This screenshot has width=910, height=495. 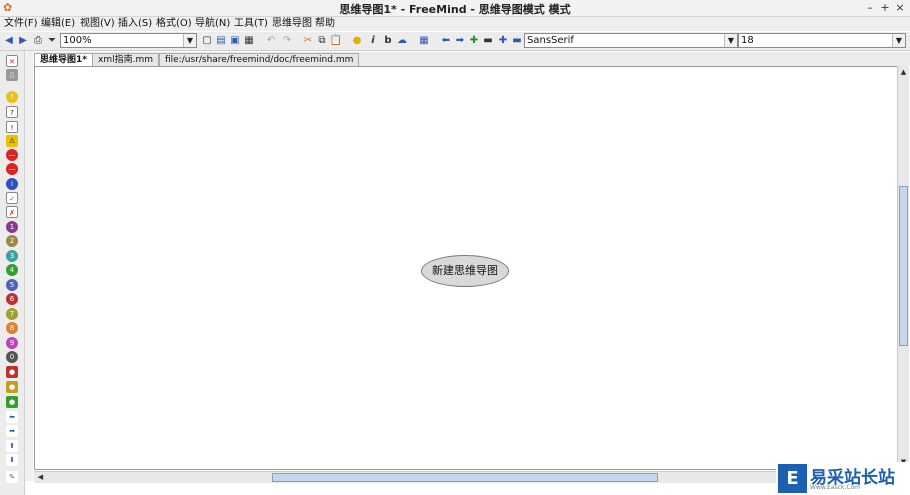 What do you see at coordinates (885, 8) in the screenshot?
I see `maximize-button: +` at bounding box center [885, 8].